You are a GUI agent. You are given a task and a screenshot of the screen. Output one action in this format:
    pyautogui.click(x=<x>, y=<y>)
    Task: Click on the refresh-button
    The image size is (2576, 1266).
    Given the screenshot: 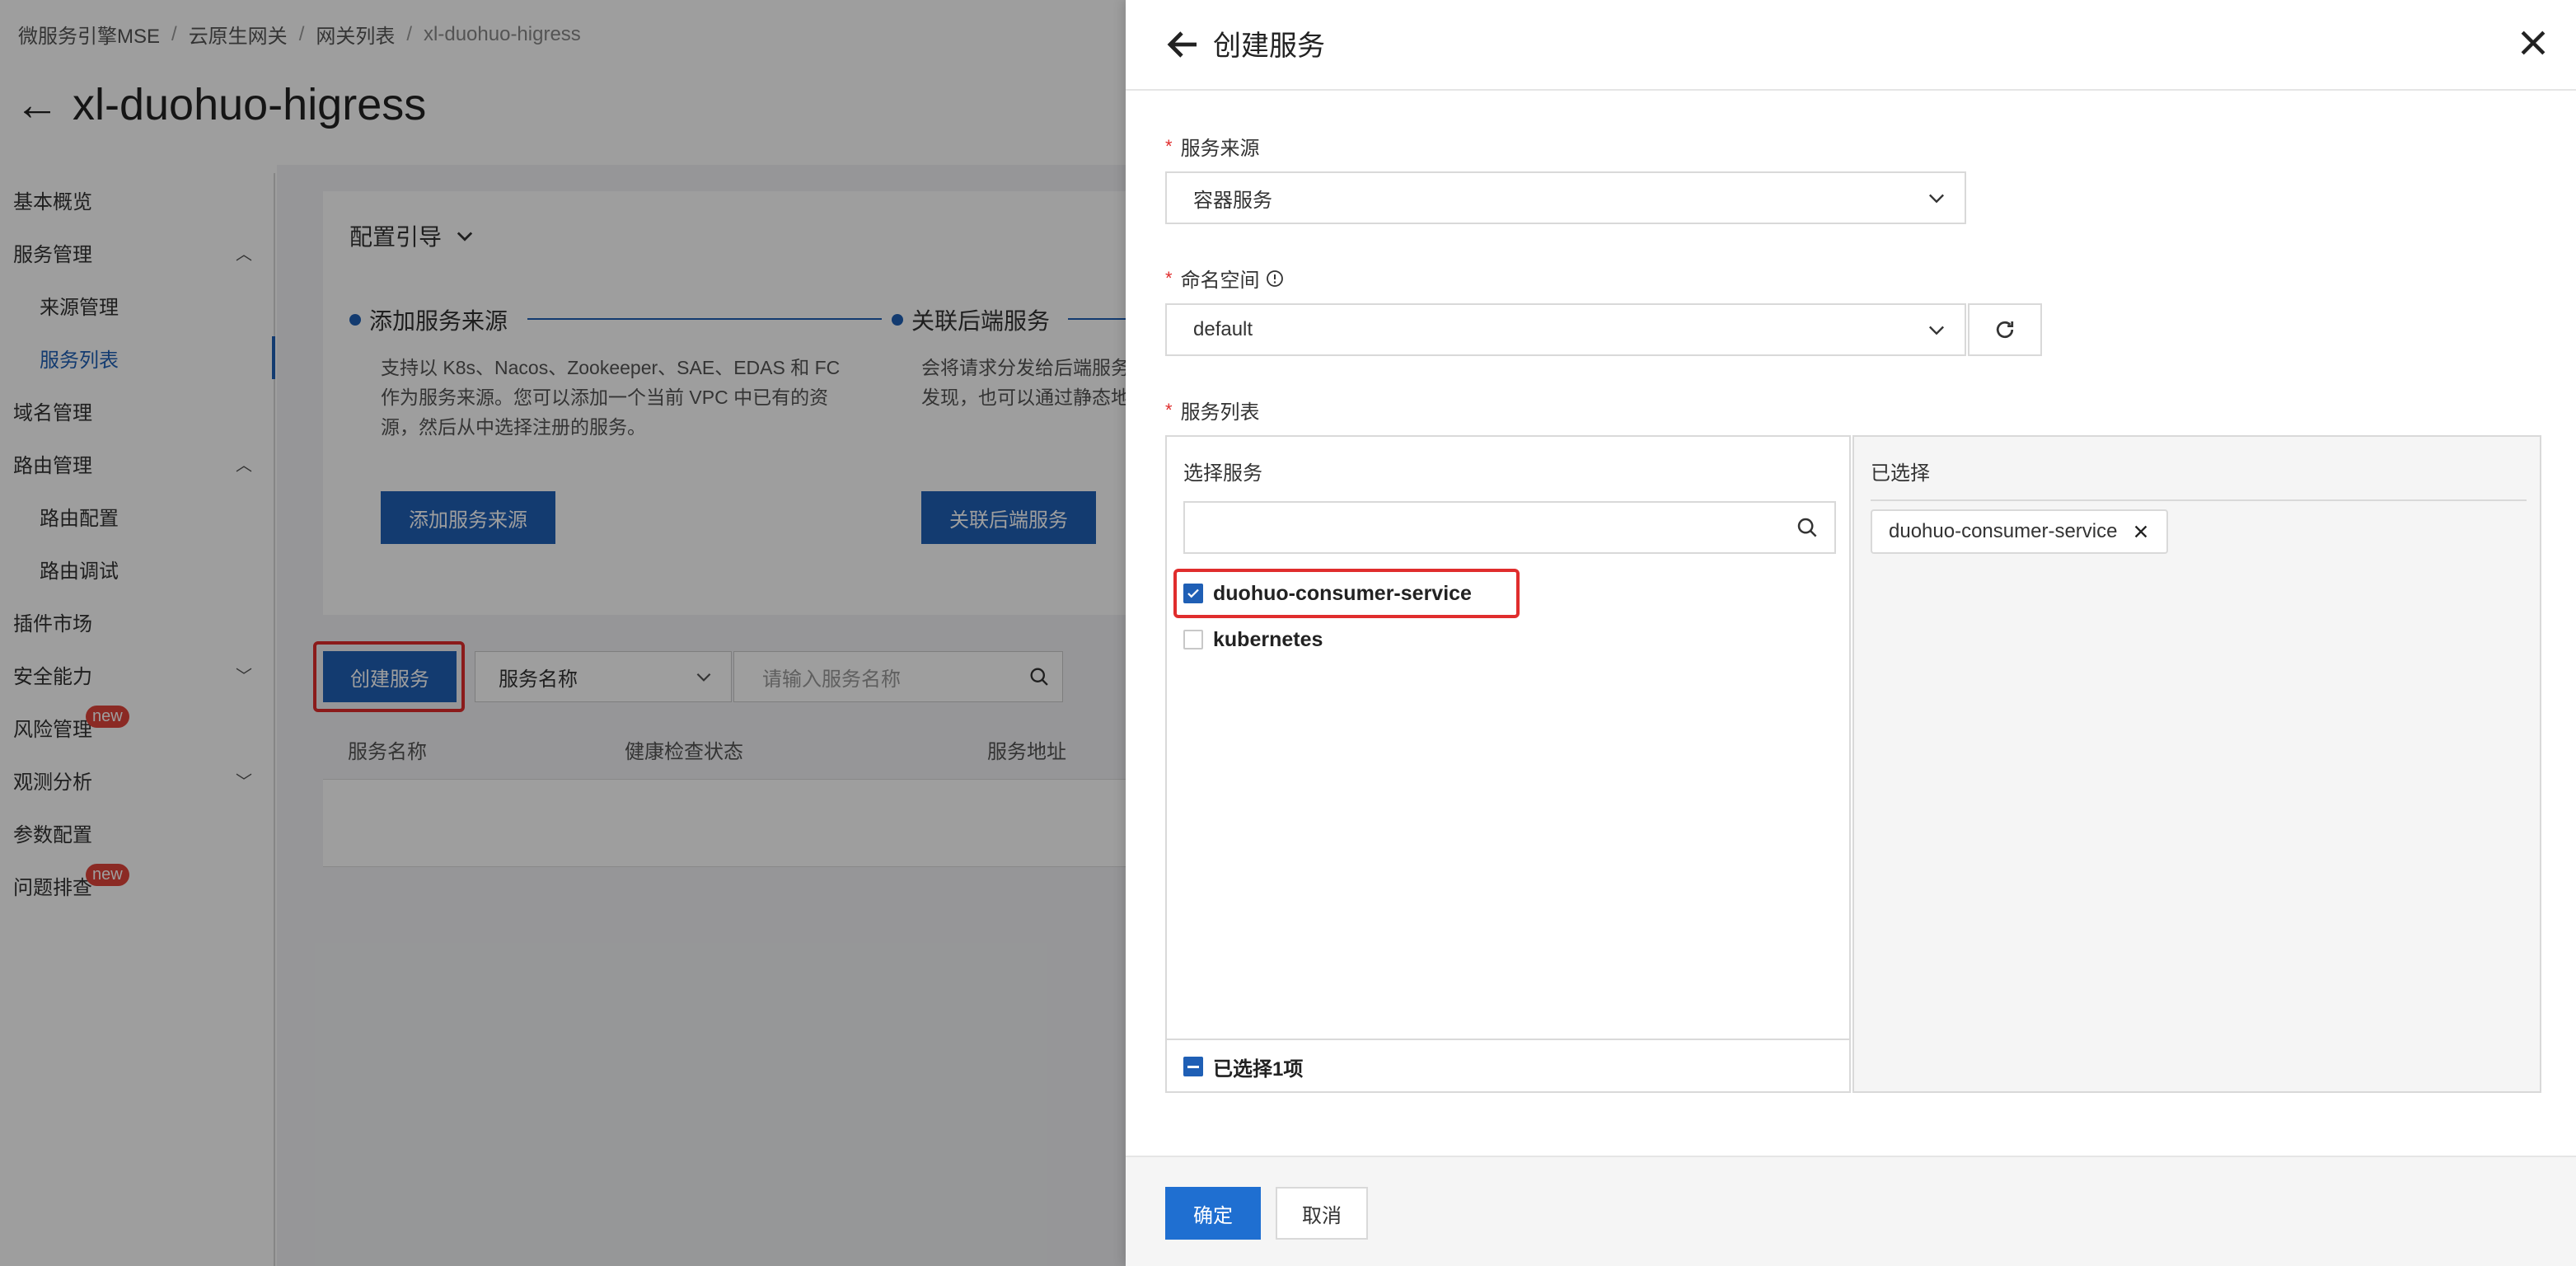 What is the action you would take?
    pyautogui.click(x=2005, y=329)
    